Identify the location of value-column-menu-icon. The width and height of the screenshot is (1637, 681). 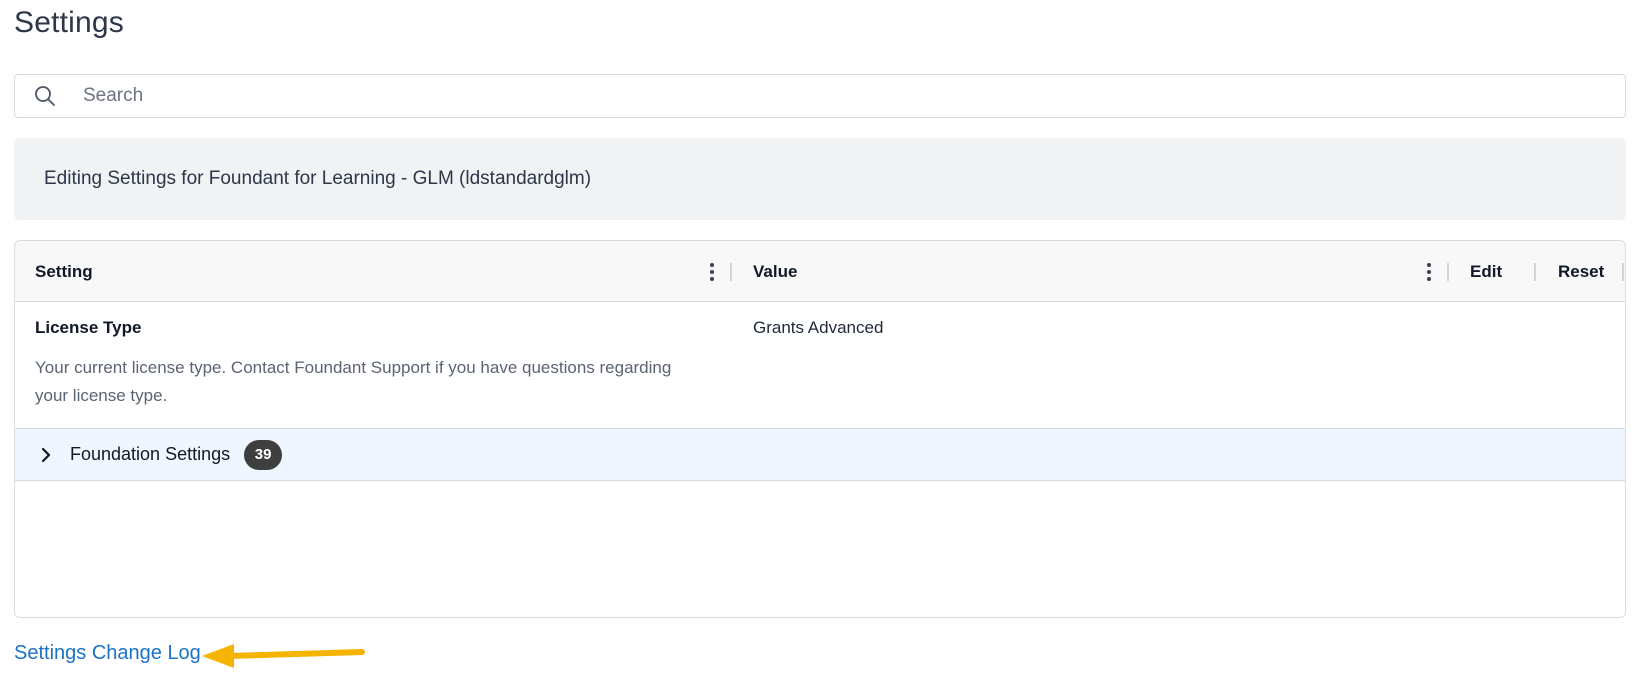
(1429, 272).